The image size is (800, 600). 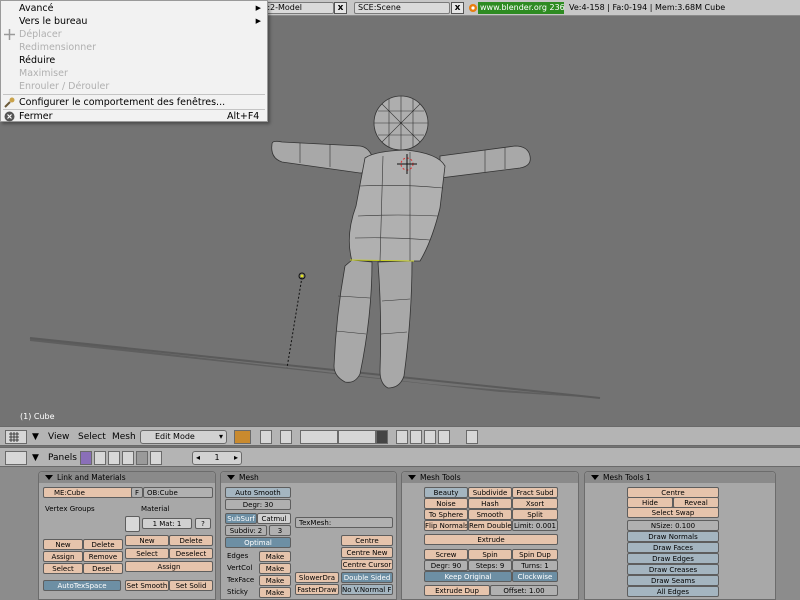 I want to click on set-solid-button: Set Solid, so click(x=191, y=585).